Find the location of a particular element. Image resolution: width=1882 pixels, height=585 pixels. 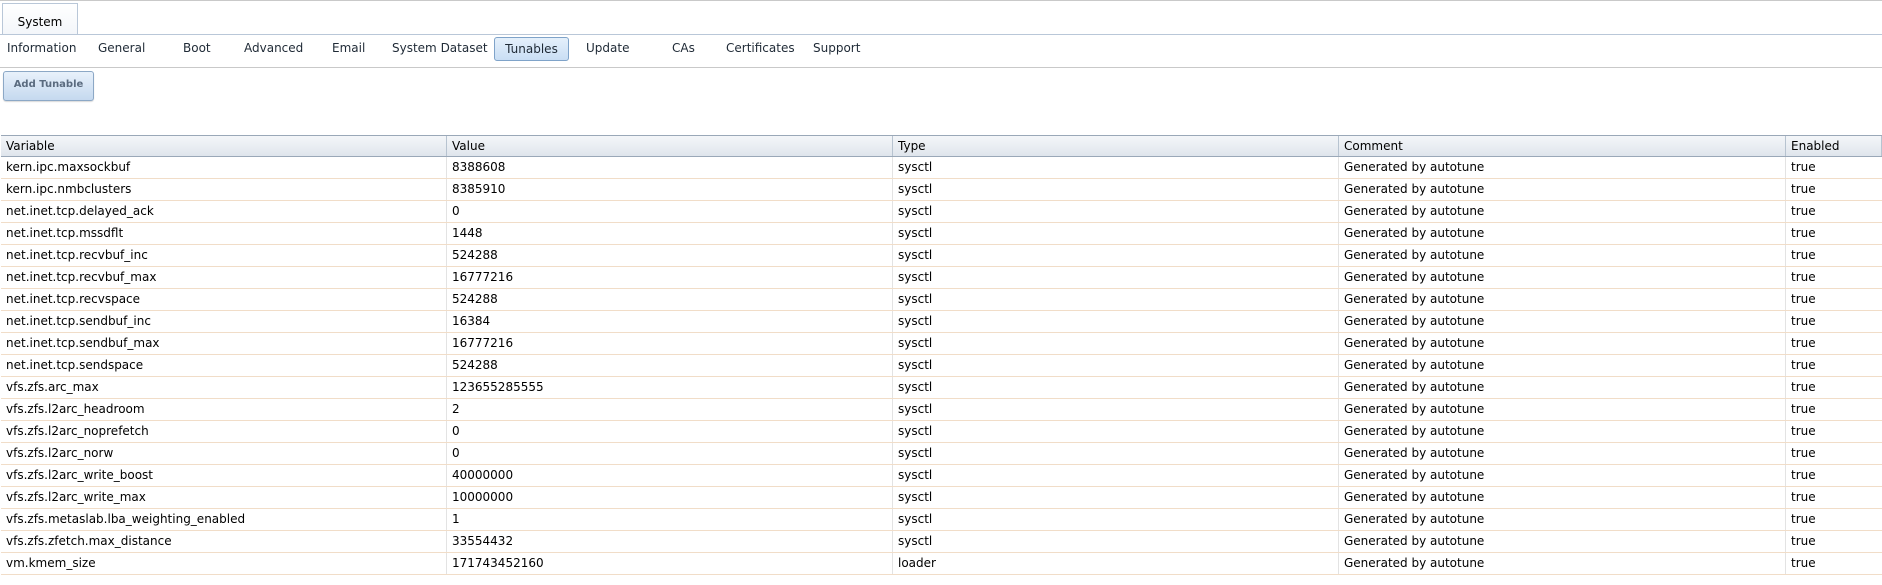

cell-value: 1448 is located at coordinates (670, 233).